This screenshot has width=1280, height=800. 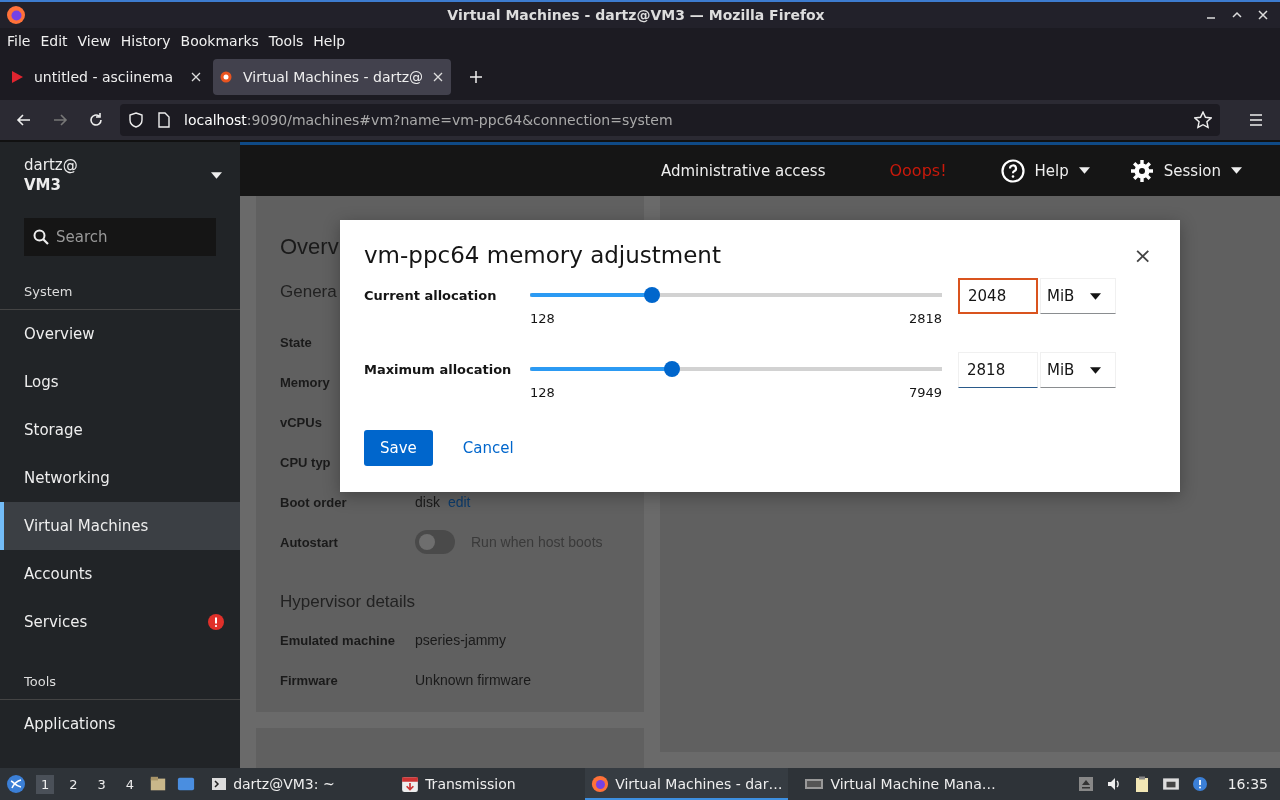 I want to click on eject-icon, so click(x=1085, y=784).